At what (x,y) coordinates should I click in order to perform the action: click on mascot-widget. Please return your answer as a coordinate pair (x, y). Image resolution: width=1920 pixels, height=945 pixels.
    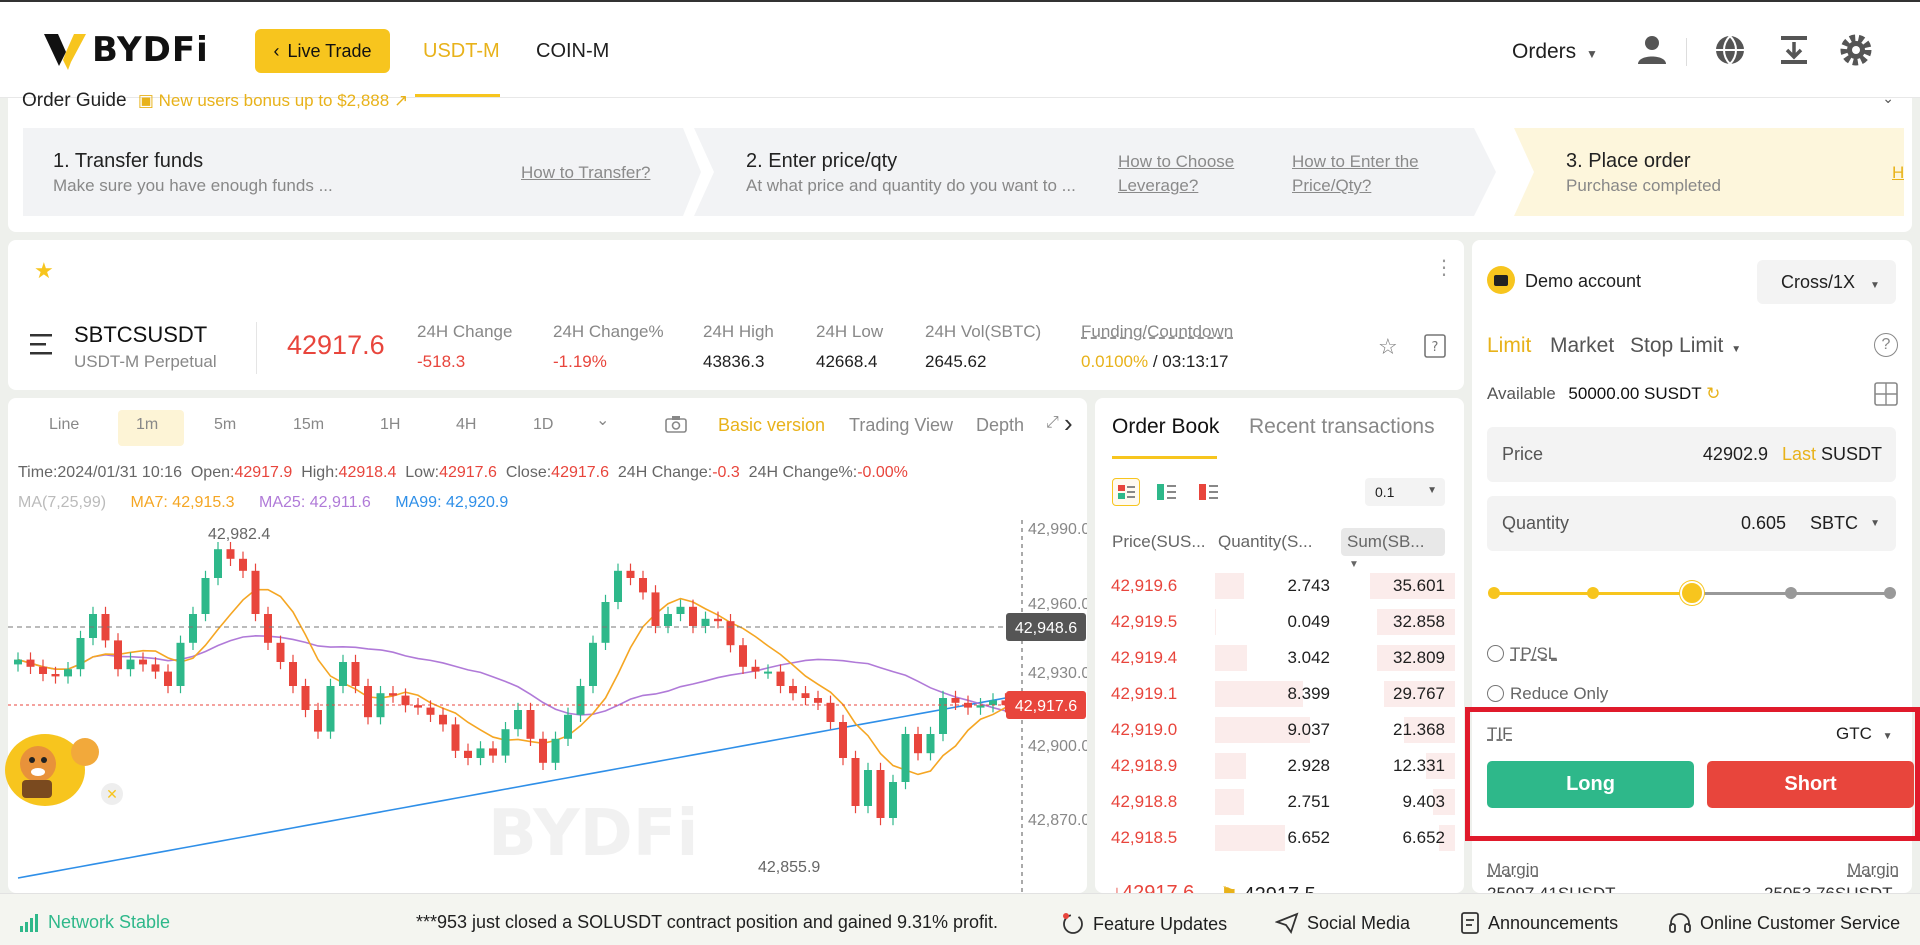
    Looking at the image, I should click on (55, 770).